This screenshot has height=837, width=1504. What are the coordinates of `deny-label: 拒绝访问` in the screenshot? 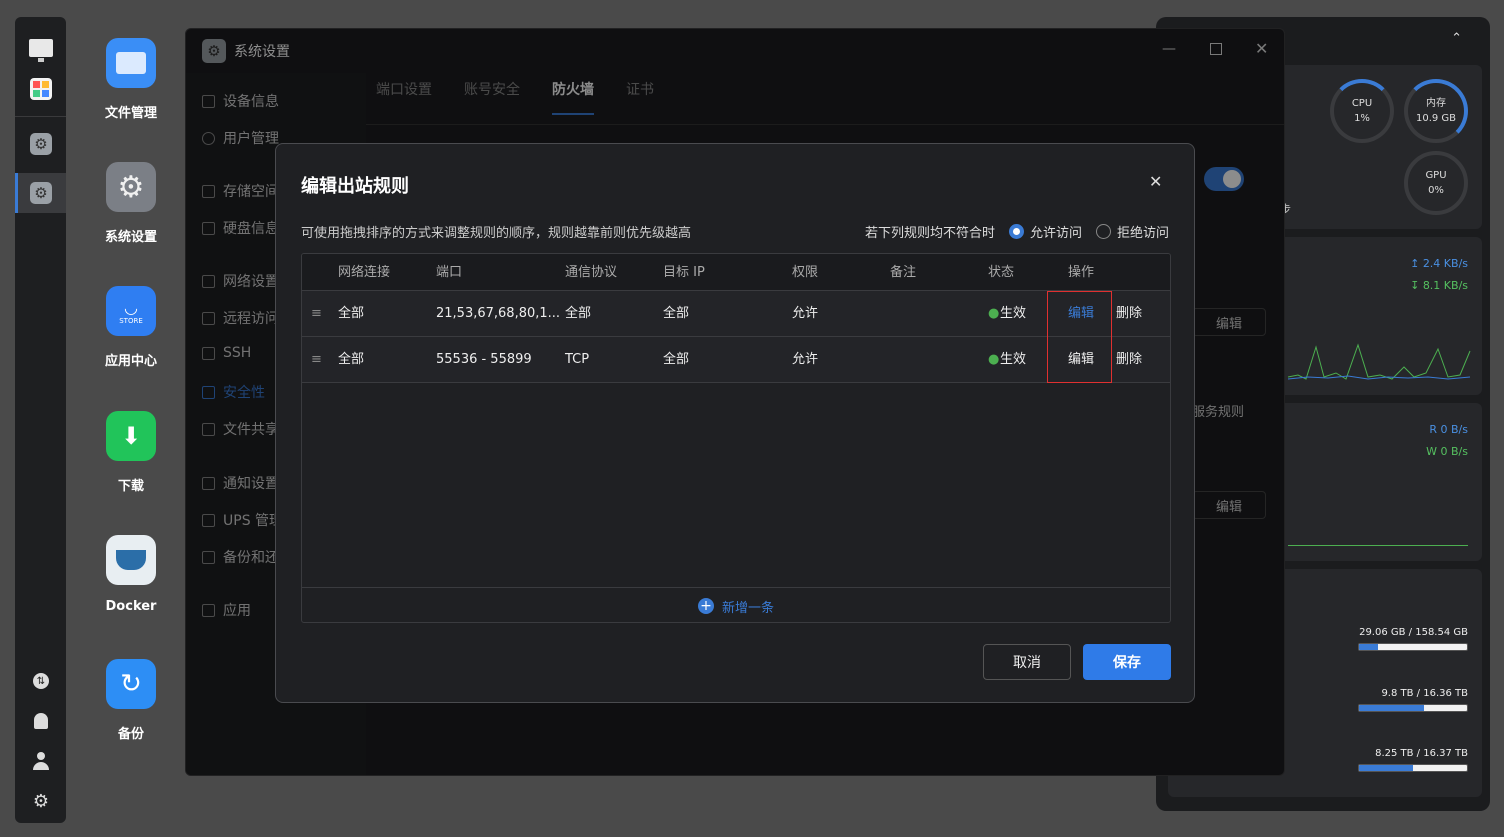 It's located at (1143, 231).